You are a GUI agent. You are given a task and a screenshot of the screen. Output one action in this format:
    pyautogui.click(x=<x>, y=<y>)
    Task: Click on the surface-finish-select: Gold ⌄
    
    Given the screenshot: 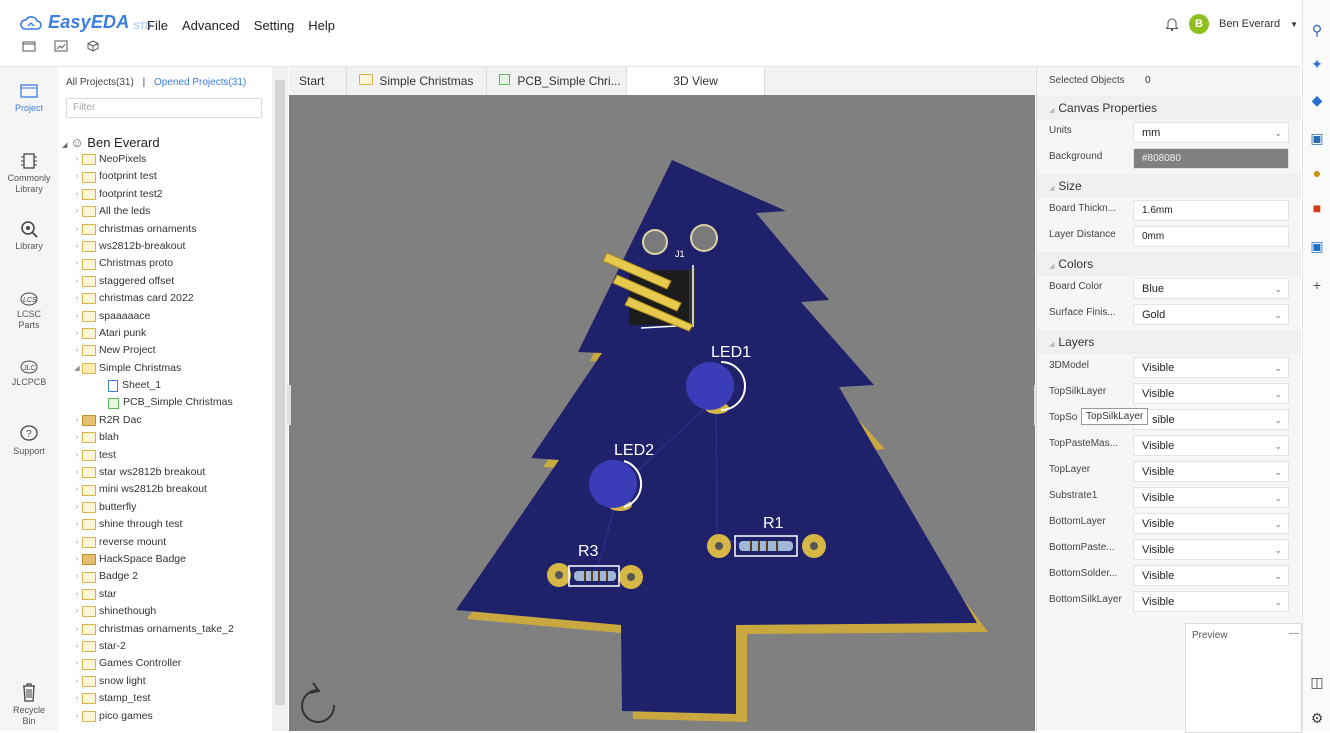 What is the action you would take?
    pyautogui.click(x=1211, y=314)
    